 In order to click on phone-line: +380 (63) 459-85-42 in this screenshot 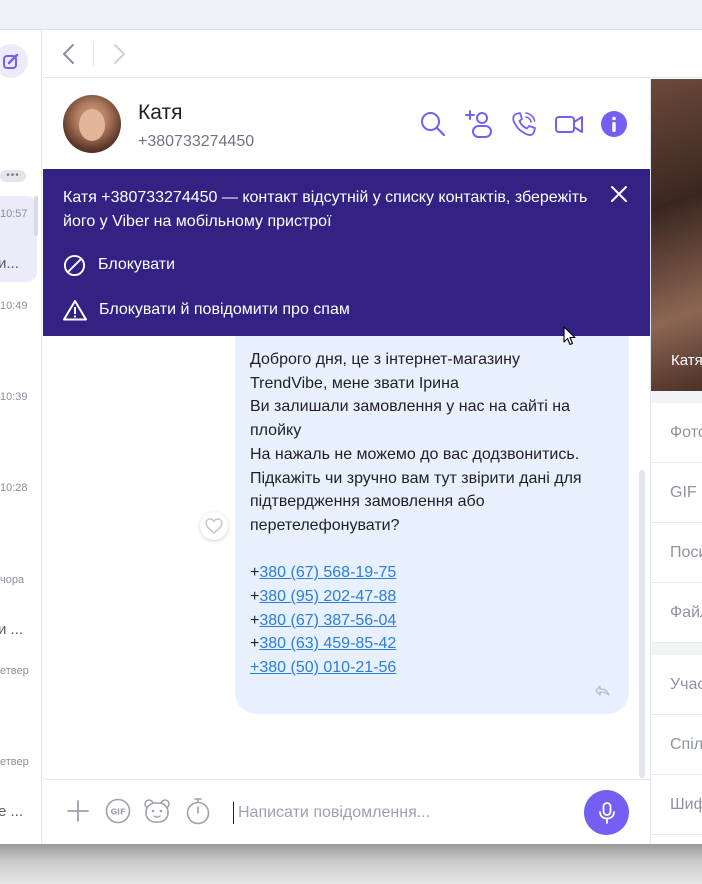, I will do `click(435, 644)`.